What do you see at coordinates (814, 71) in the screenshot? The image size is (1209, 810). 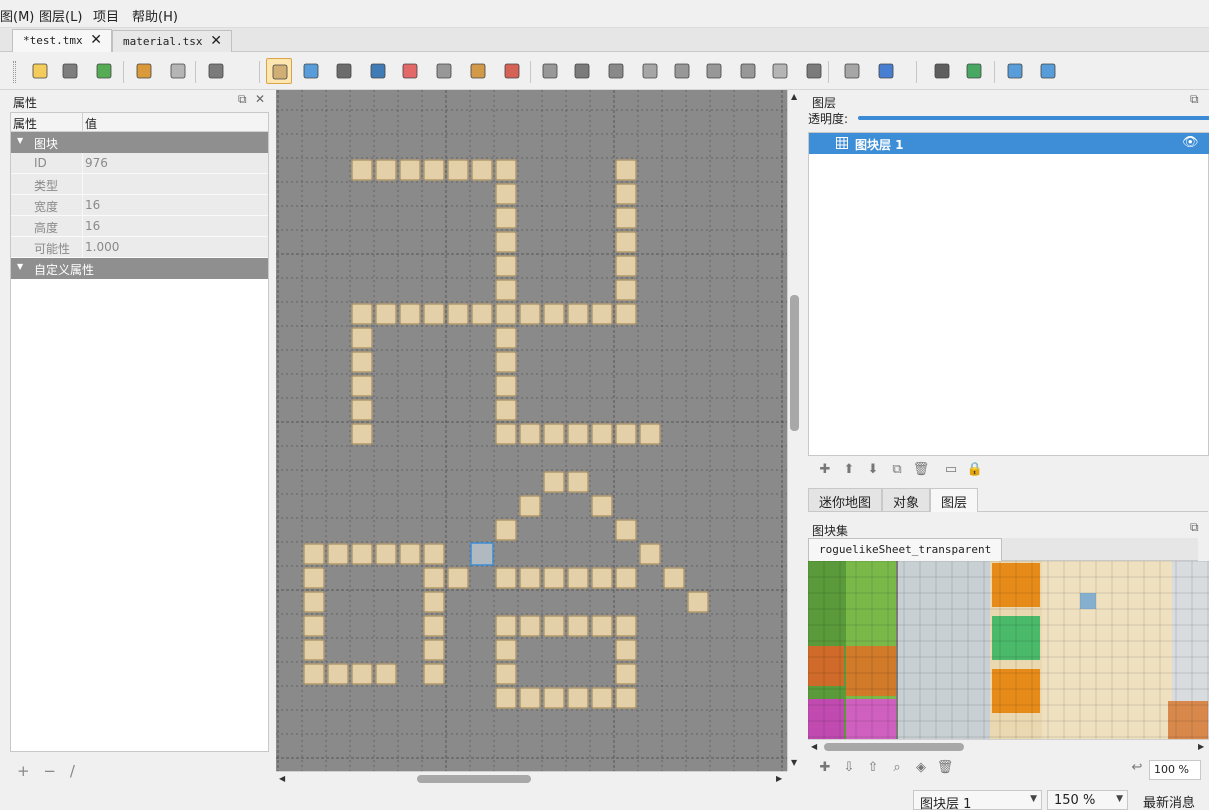 I see `insert-text-icon` at bounding box center [814, 71].